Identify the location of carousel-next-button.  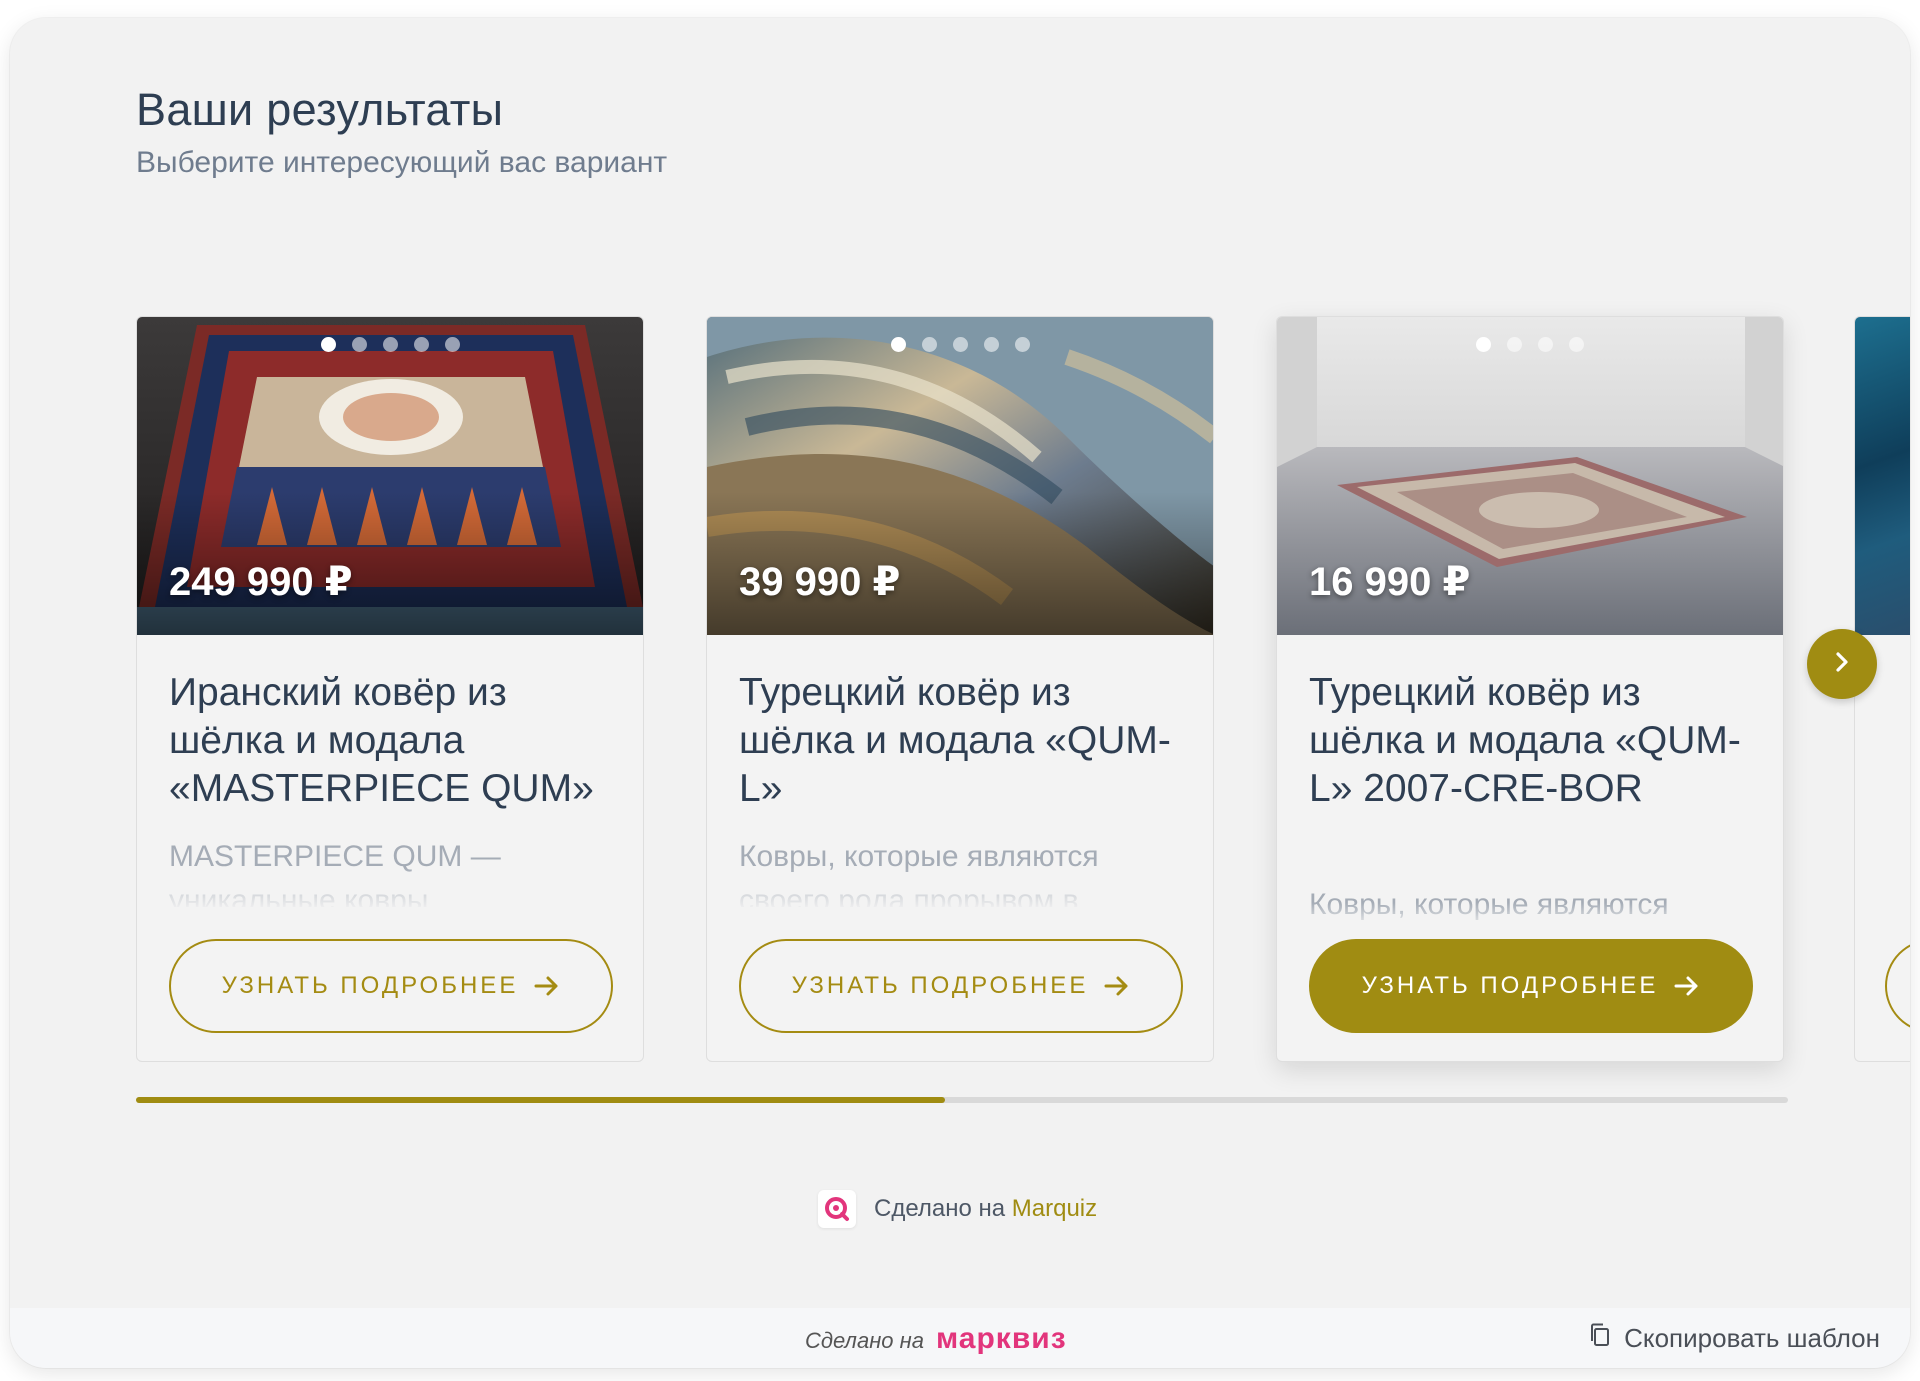
(1842, 664).